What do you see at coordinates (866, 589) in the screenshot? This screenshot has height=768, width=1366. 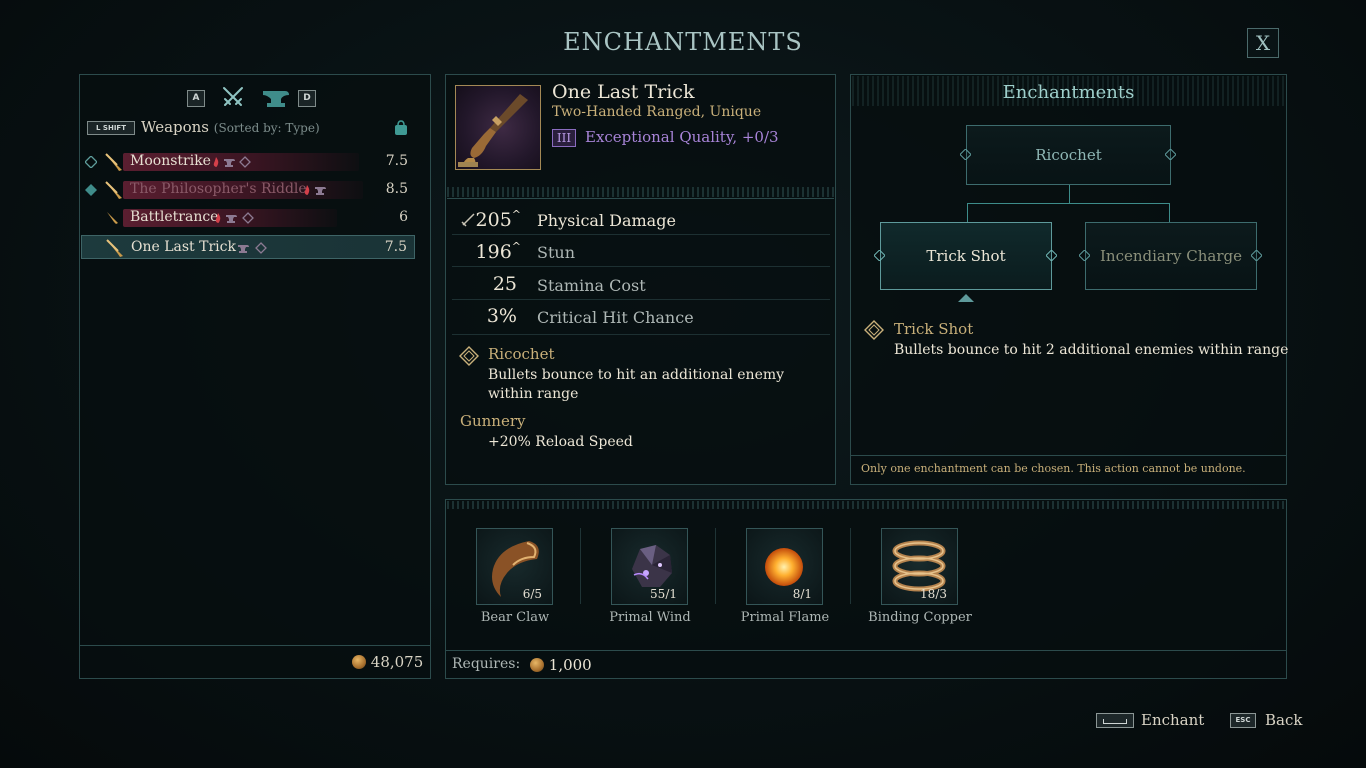 I see `materials-panel` at bounding box center [866, 589].